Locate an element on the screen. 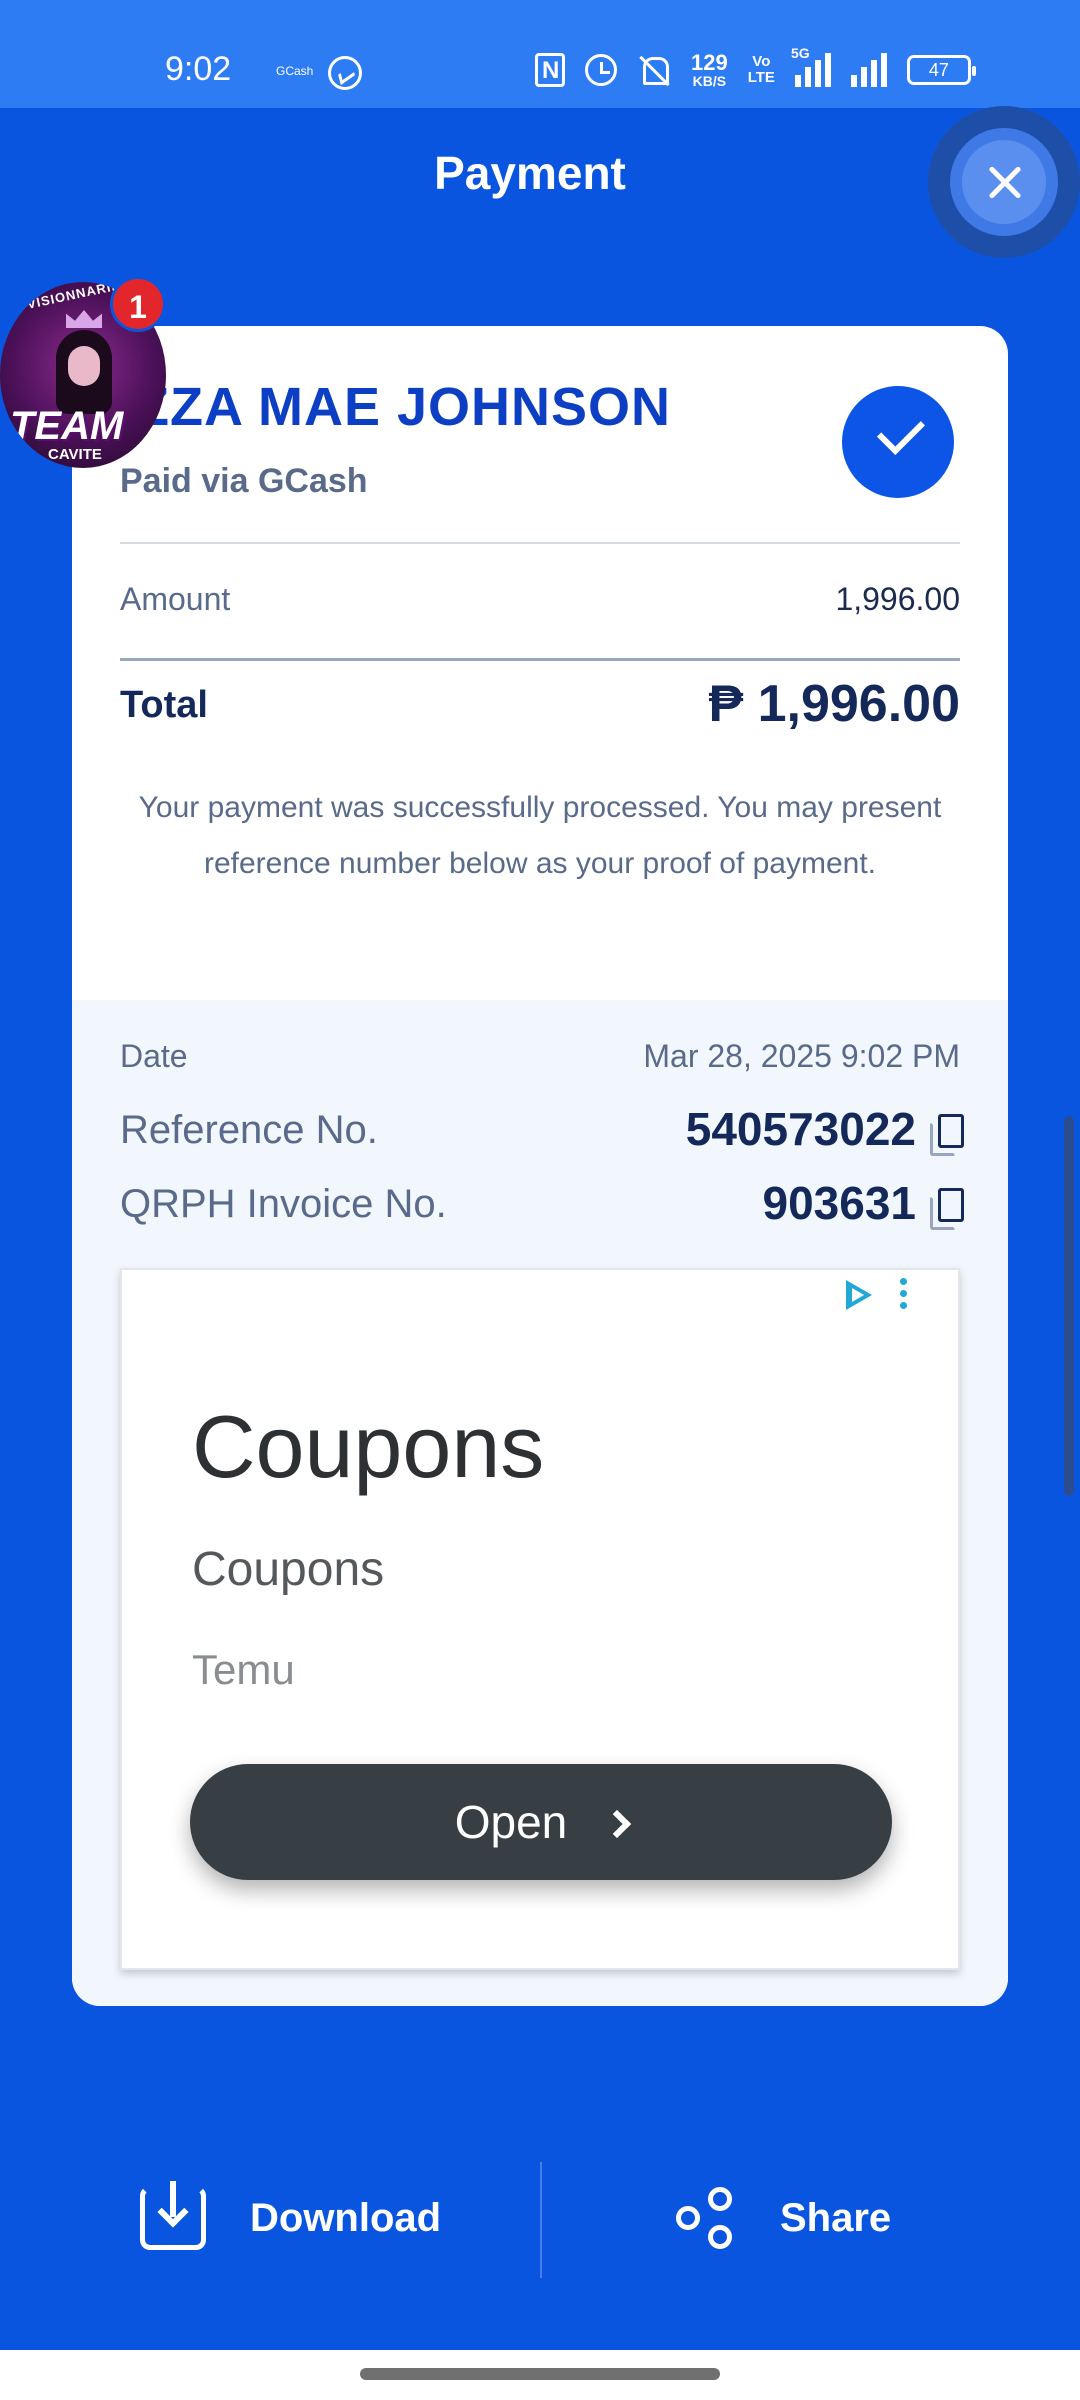 Image resolution: width=1080 pixels, height=2400 pixels. total-label: Total is located at coordinates (164, 705).